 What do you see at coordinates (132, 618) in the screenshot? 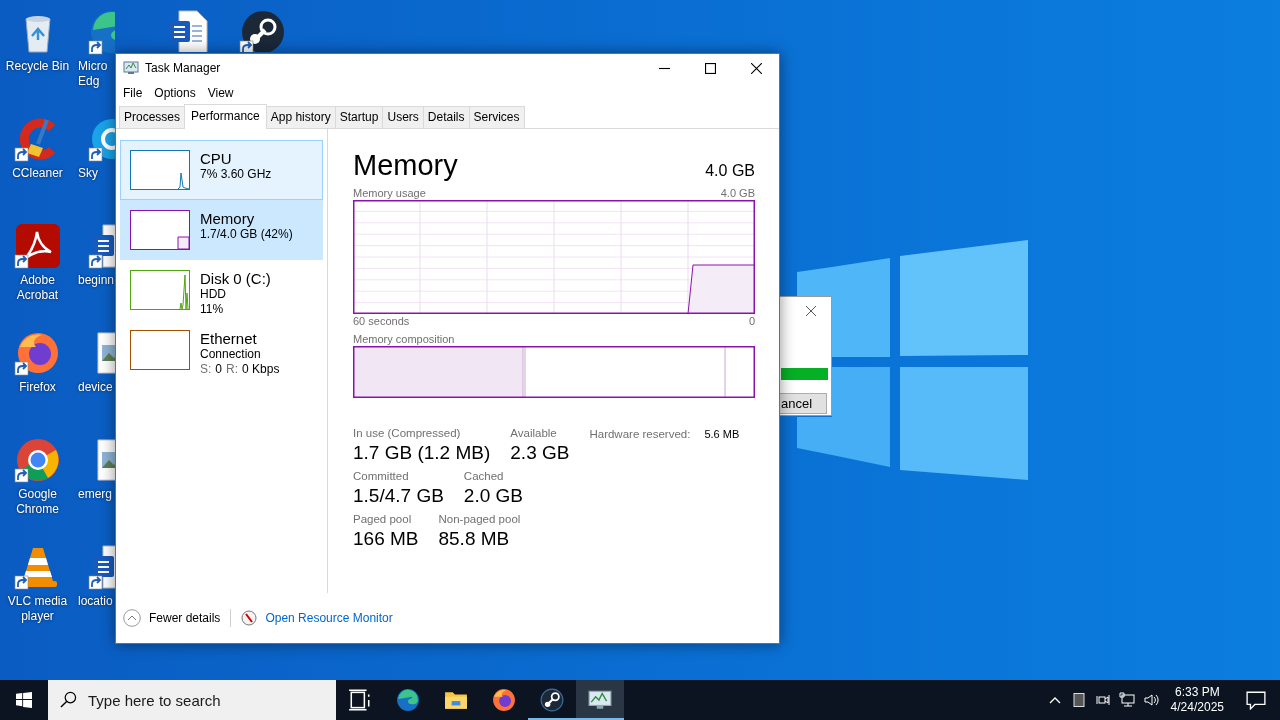
I see `chevron-up-icon` at bounding box center [132, 618].